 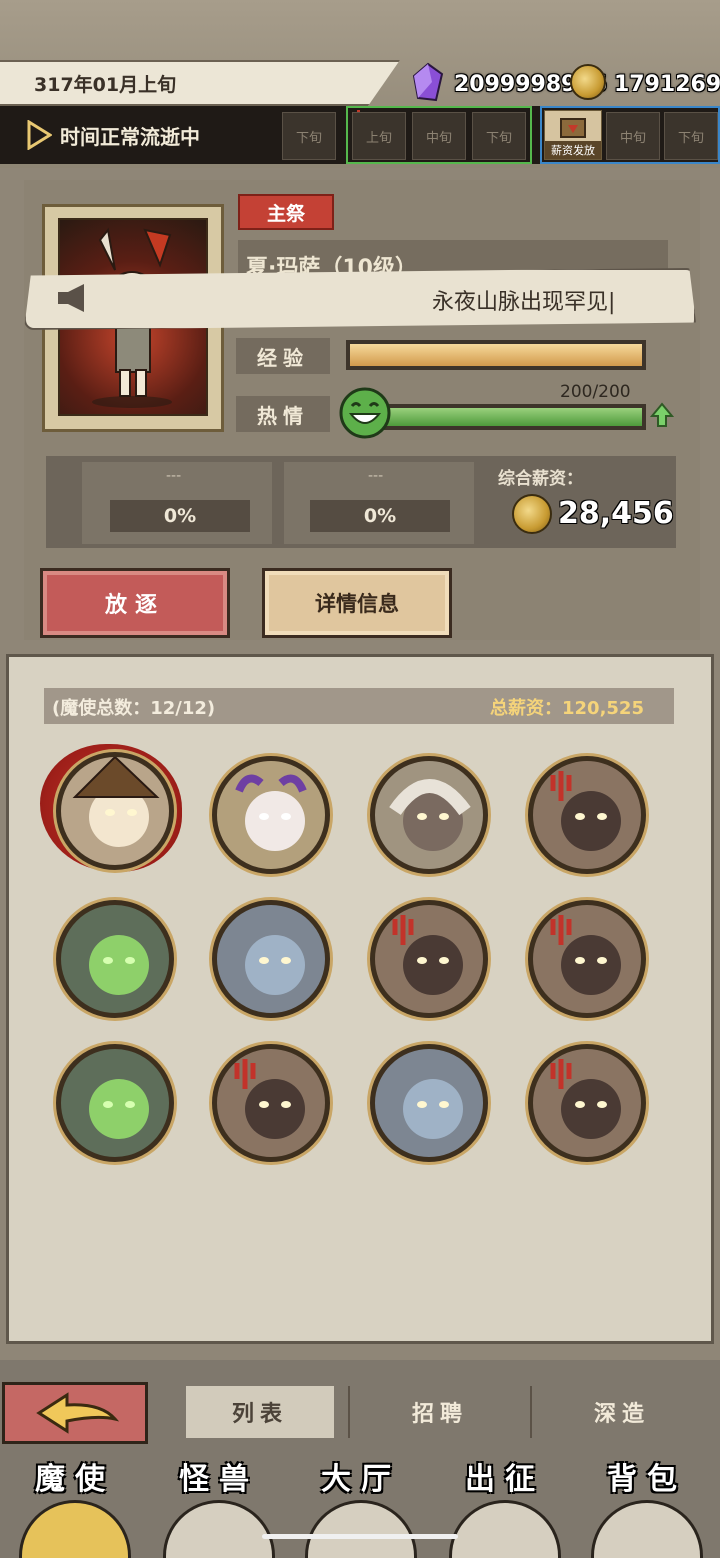 What do you see at coordinates (115, 811) in the screenshot?
I see `roster-member-witch` at bounding box center [115, 811].